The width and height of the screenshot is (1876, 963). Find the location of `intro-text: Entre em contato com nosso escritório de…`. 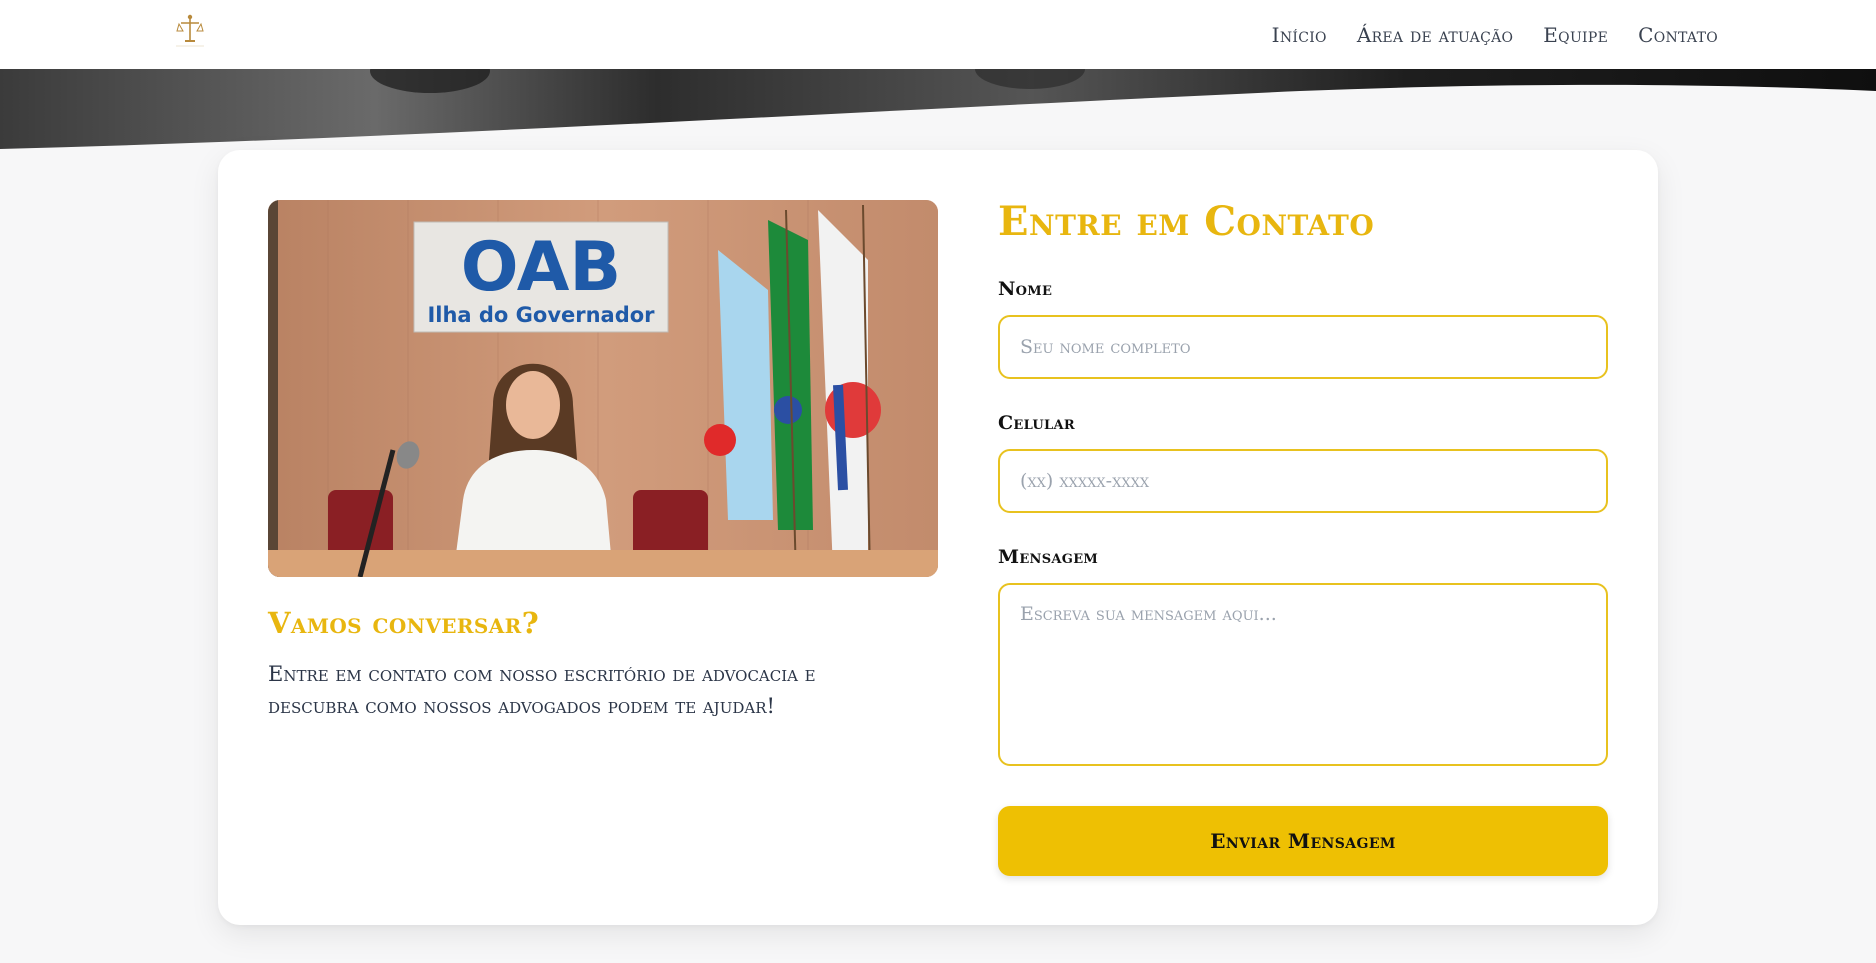

intro-text: Entre em contato com nosso escritório de… is located at coordinates (542, 690).